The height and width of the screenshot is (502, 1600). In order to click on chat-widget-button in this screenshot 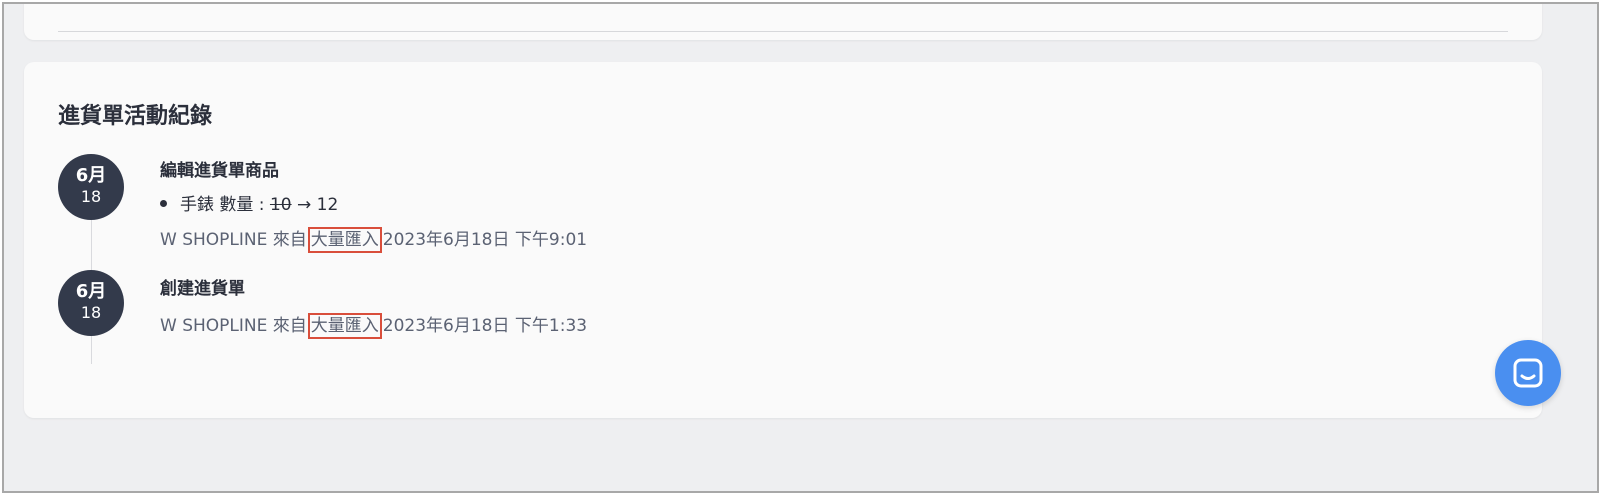, I will do `click(1528, 373)`.